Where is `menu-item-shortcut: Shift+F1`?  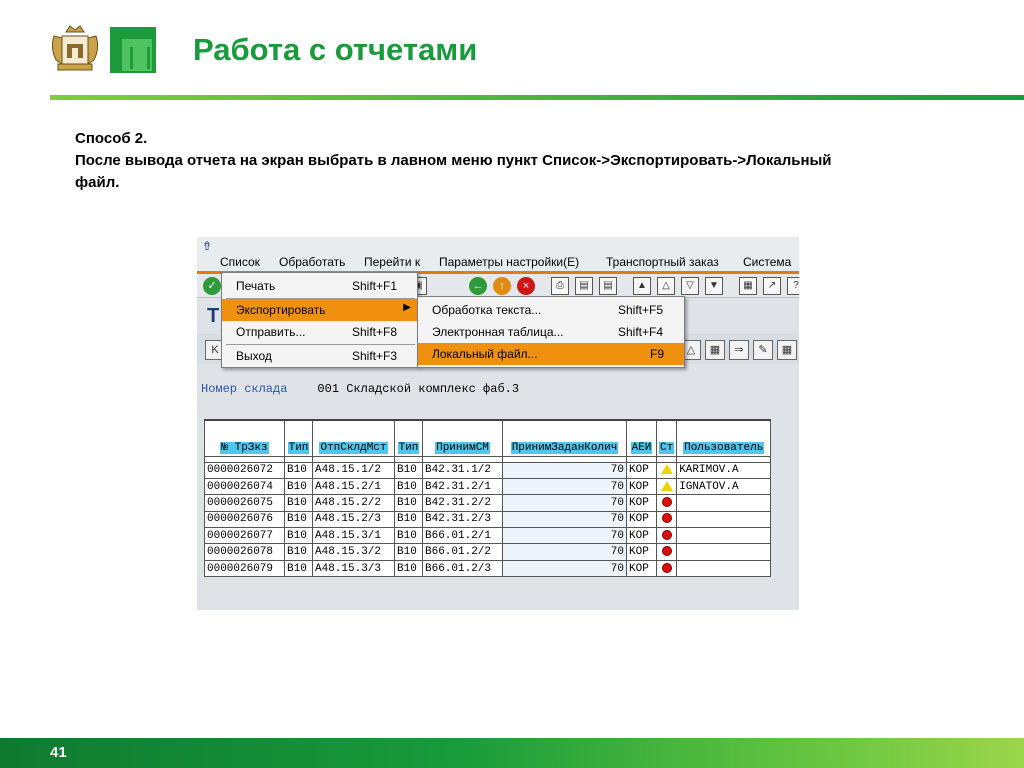 menu-item-shortcut: Shift+F1 is located at coordinates (375, 286).